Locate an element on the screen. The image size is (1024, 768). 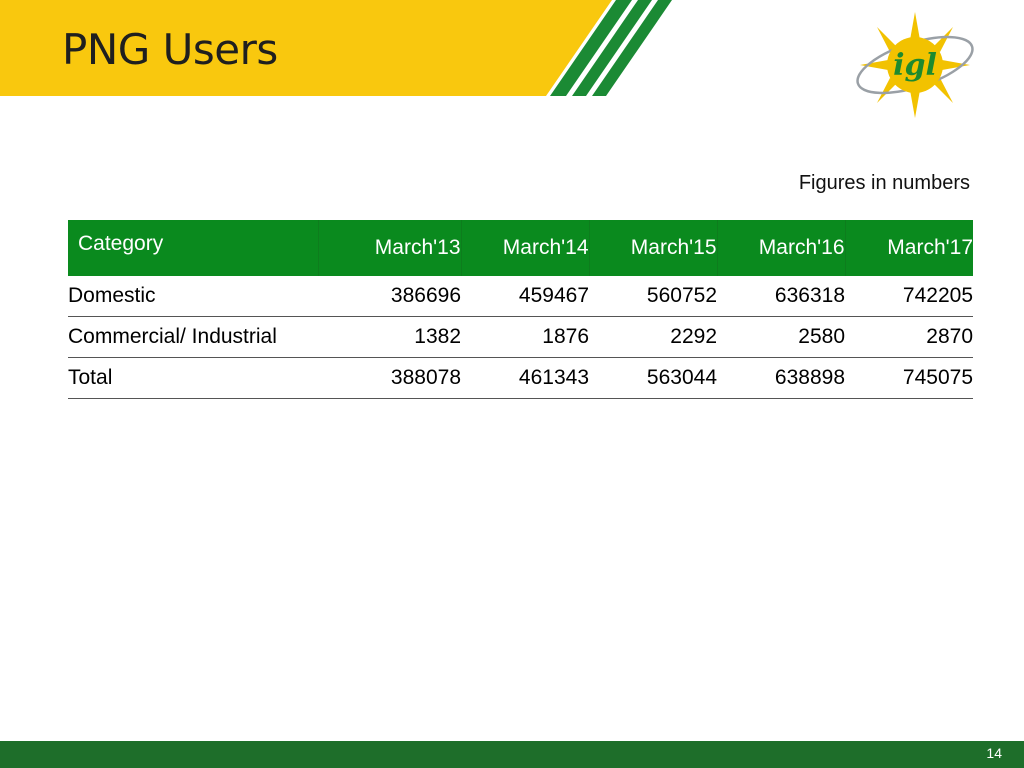
header-march-16: March'16 is located at coordinates (781, 248).